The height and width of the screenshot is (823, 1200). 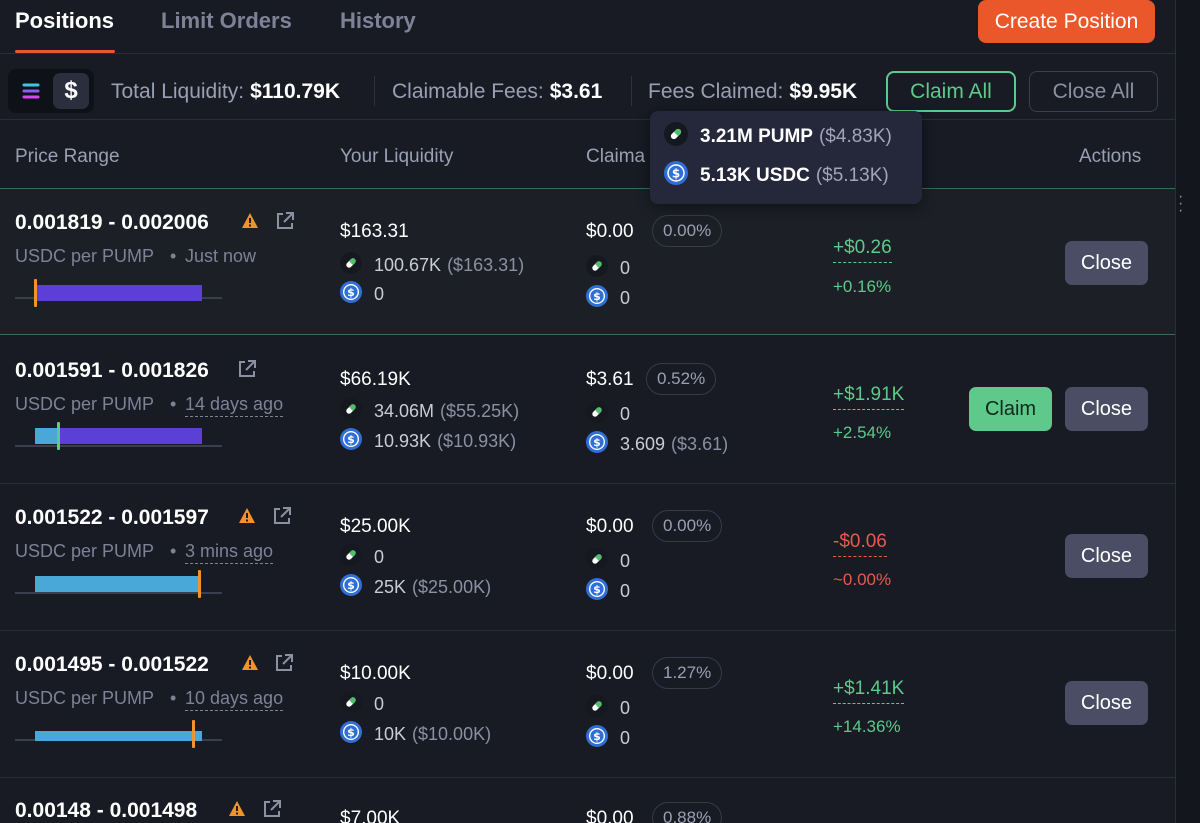 I want to click on table-row: 0.00148 - 0.001498 $7.00K $0.00 0.88%, so click(x=587, y=800).